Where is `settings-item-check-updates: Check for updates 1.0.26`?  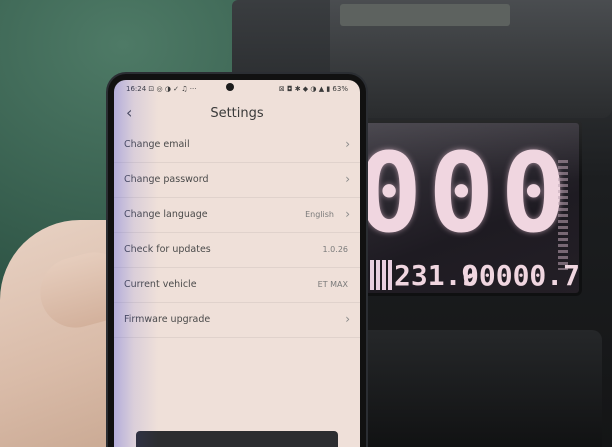 settings-item-check-updates: Check for updates 1.0.26 is located at coordinates (237, 250).